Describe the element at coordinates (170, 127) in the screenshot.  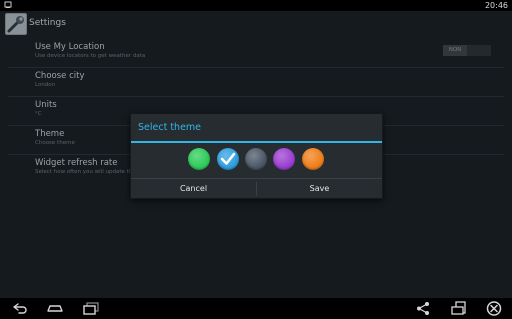
I see `dialog-title: Select theme` at that location.